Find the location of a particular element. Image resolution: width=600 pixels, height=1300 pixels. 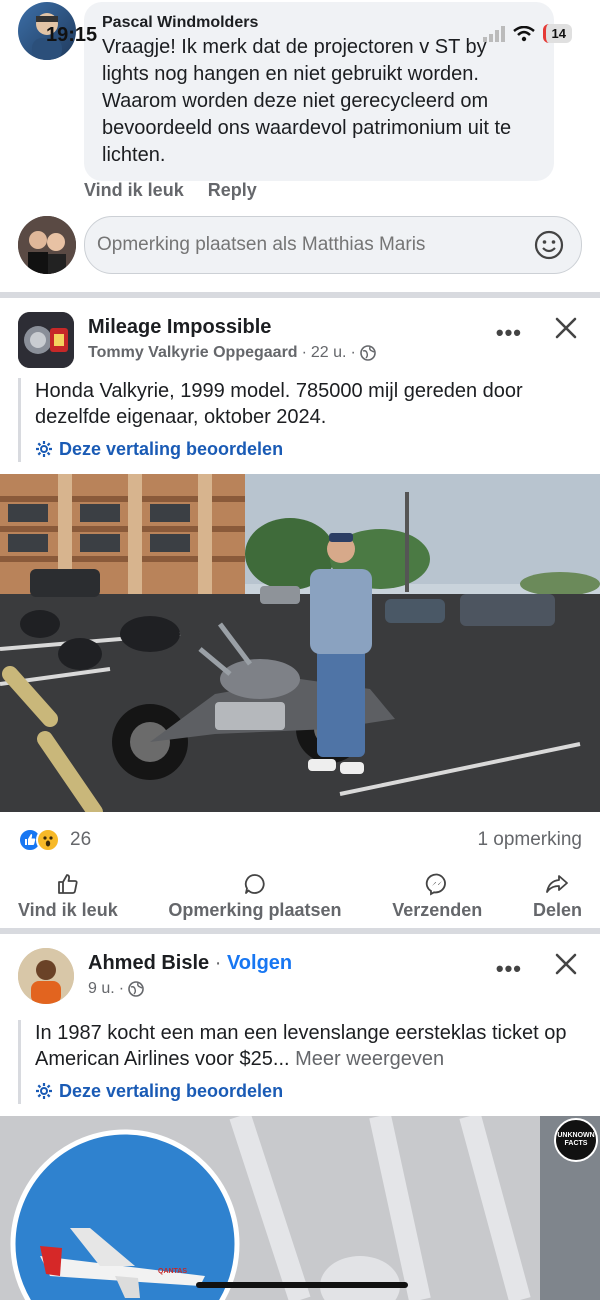

comment-like-button: Vind ik leuk is located at coordinates (134, 190).